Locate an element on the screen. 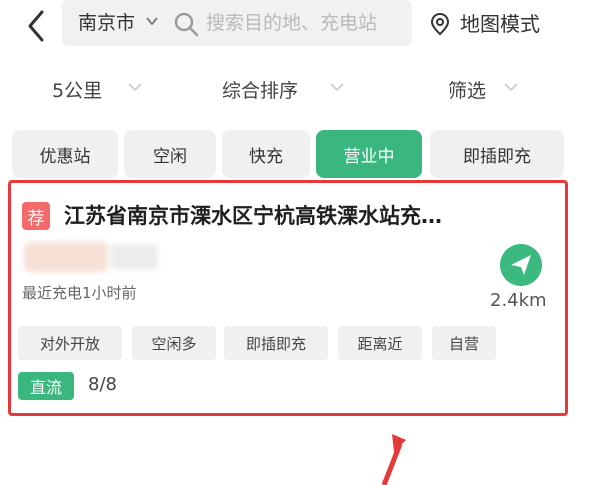  map-pin-icon is located at coordinates (440, 24).